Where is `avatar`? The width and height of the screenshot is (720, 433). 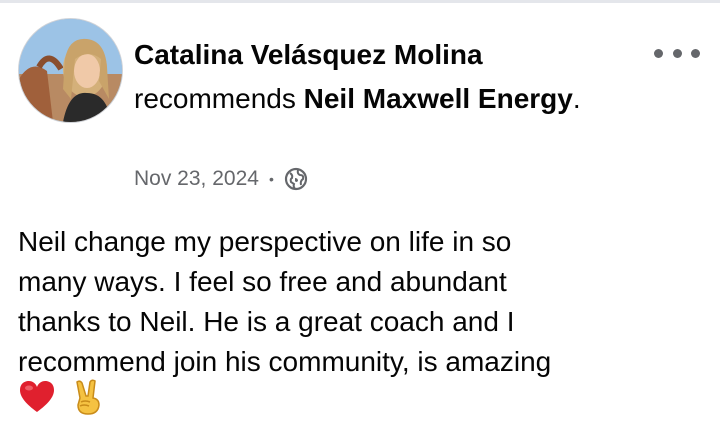 avatar is located at coordinates (70, 70).